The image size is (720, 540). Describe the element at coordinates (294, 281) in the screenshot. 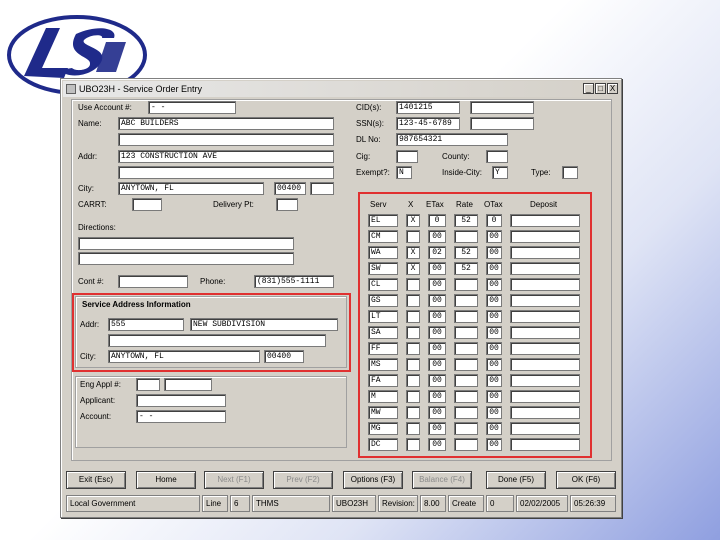

I see `phone-field: (831)555-1111` at that location.